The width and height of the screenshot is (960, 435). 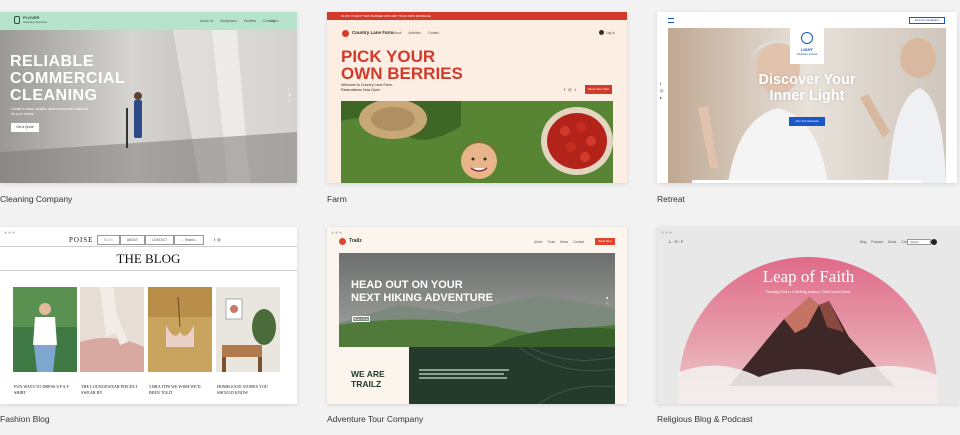 What do you see at coordinates (605, 241) in the screenshot?
I see `book-now-button: Book Now` at bounding box center [605, 241].